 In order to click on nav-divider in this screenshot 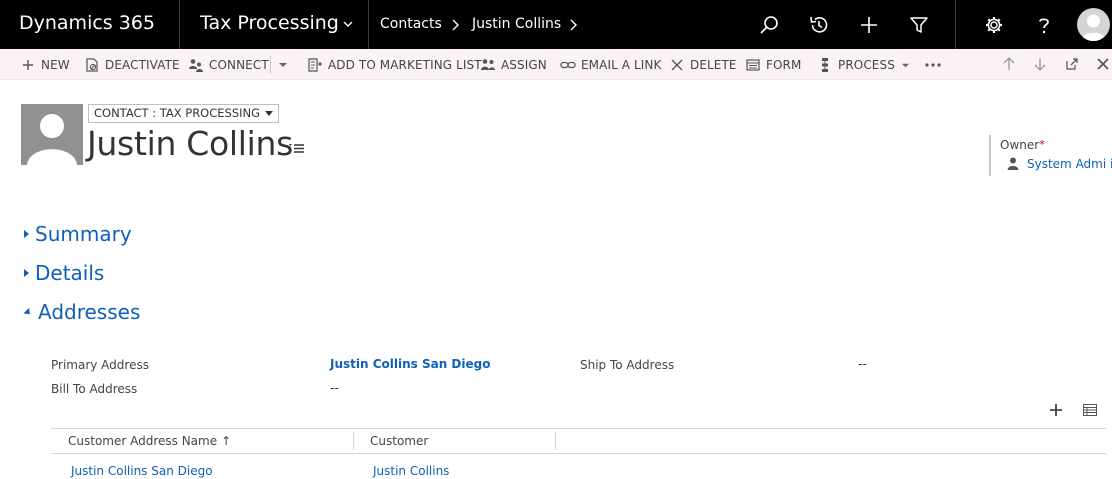, I will do `click(955, 24)`.